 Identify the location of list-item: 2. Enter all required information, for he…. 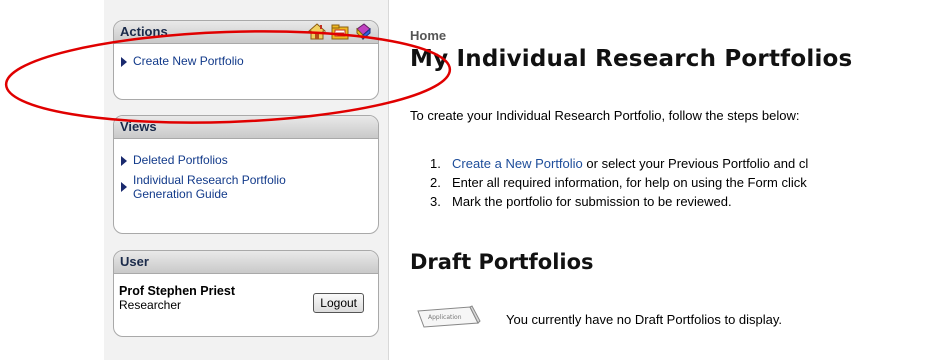
(618, 182).